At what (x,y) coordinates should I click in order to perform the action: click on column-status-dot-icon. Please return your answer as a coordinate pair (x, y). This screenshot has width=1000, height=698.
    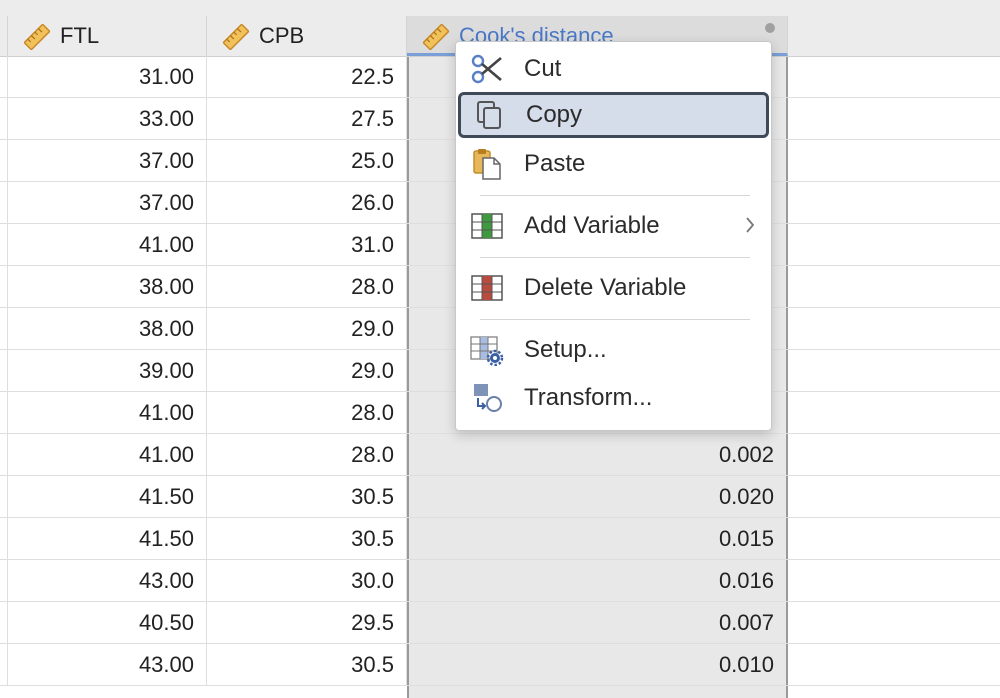
    Looking at the image, I should click on (770, 28).